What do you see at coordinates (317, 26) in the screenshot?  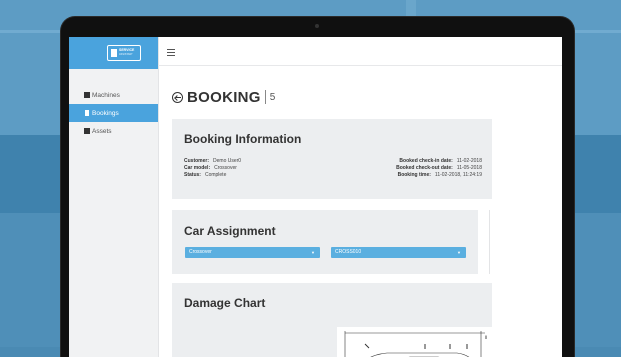 I see `camera` at bounding box center [317, 26].